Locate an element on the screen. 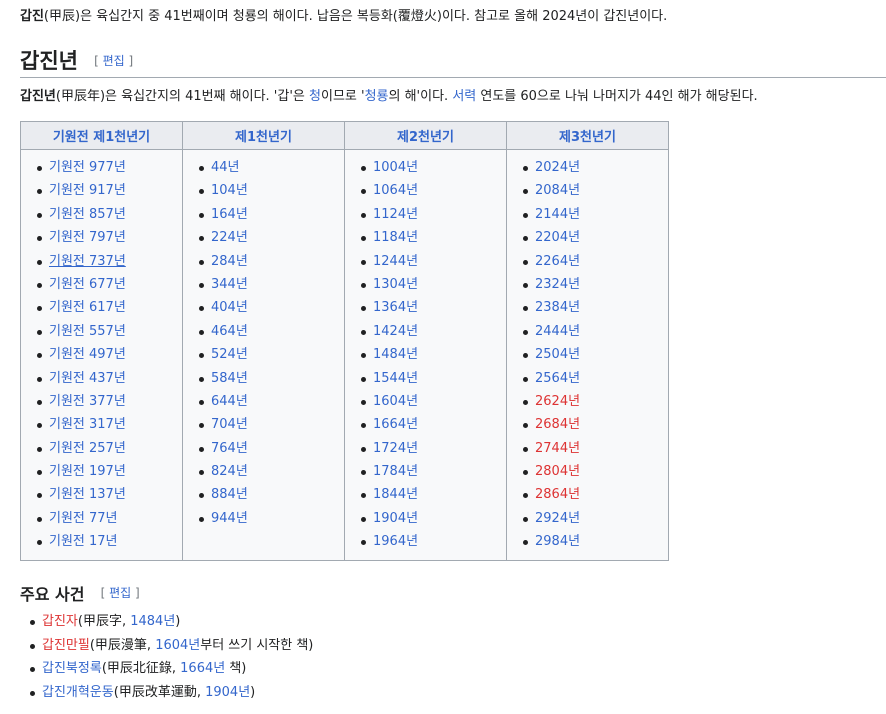  edit-link: 편집 is located at coordinates (114, 61).